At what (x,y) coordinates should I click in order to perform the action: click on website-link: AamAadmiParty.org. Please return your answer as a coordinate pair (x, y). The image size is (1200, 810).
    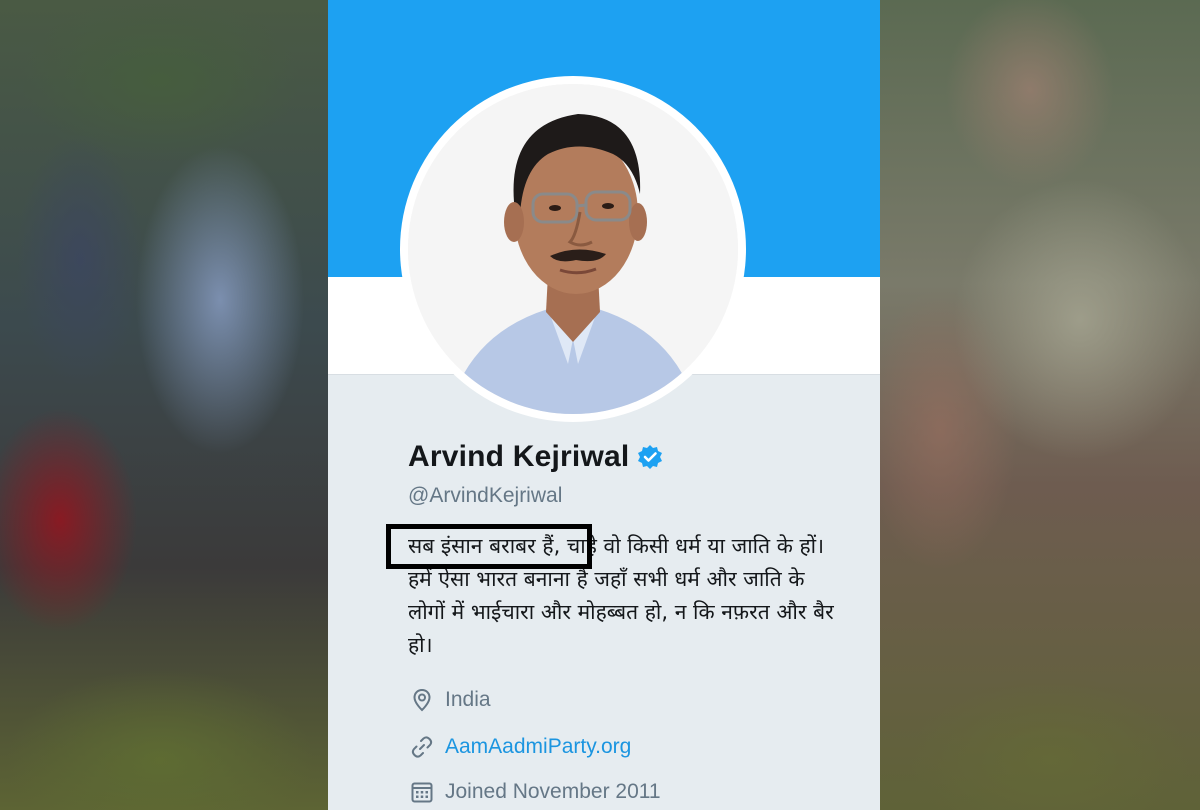
    Looking at the image, I should click on (538, 747).